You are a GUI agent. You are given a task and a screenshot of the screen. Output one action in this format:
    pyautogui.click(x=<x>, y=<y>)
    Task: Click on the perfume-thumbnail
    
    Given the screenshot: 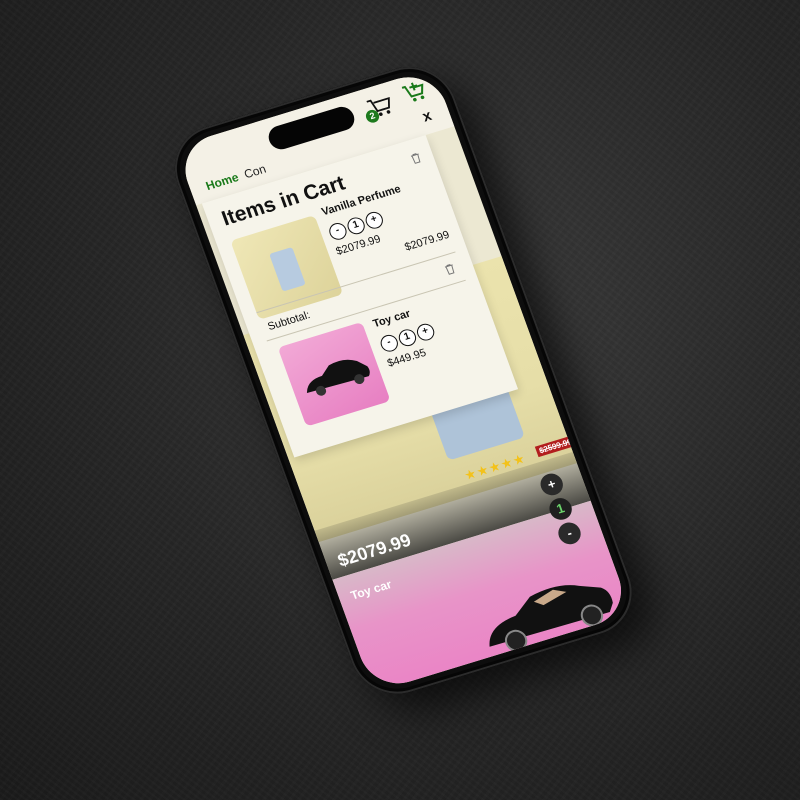 What is the action you would take?
    pyautogui.click(x=287, y=267)
    